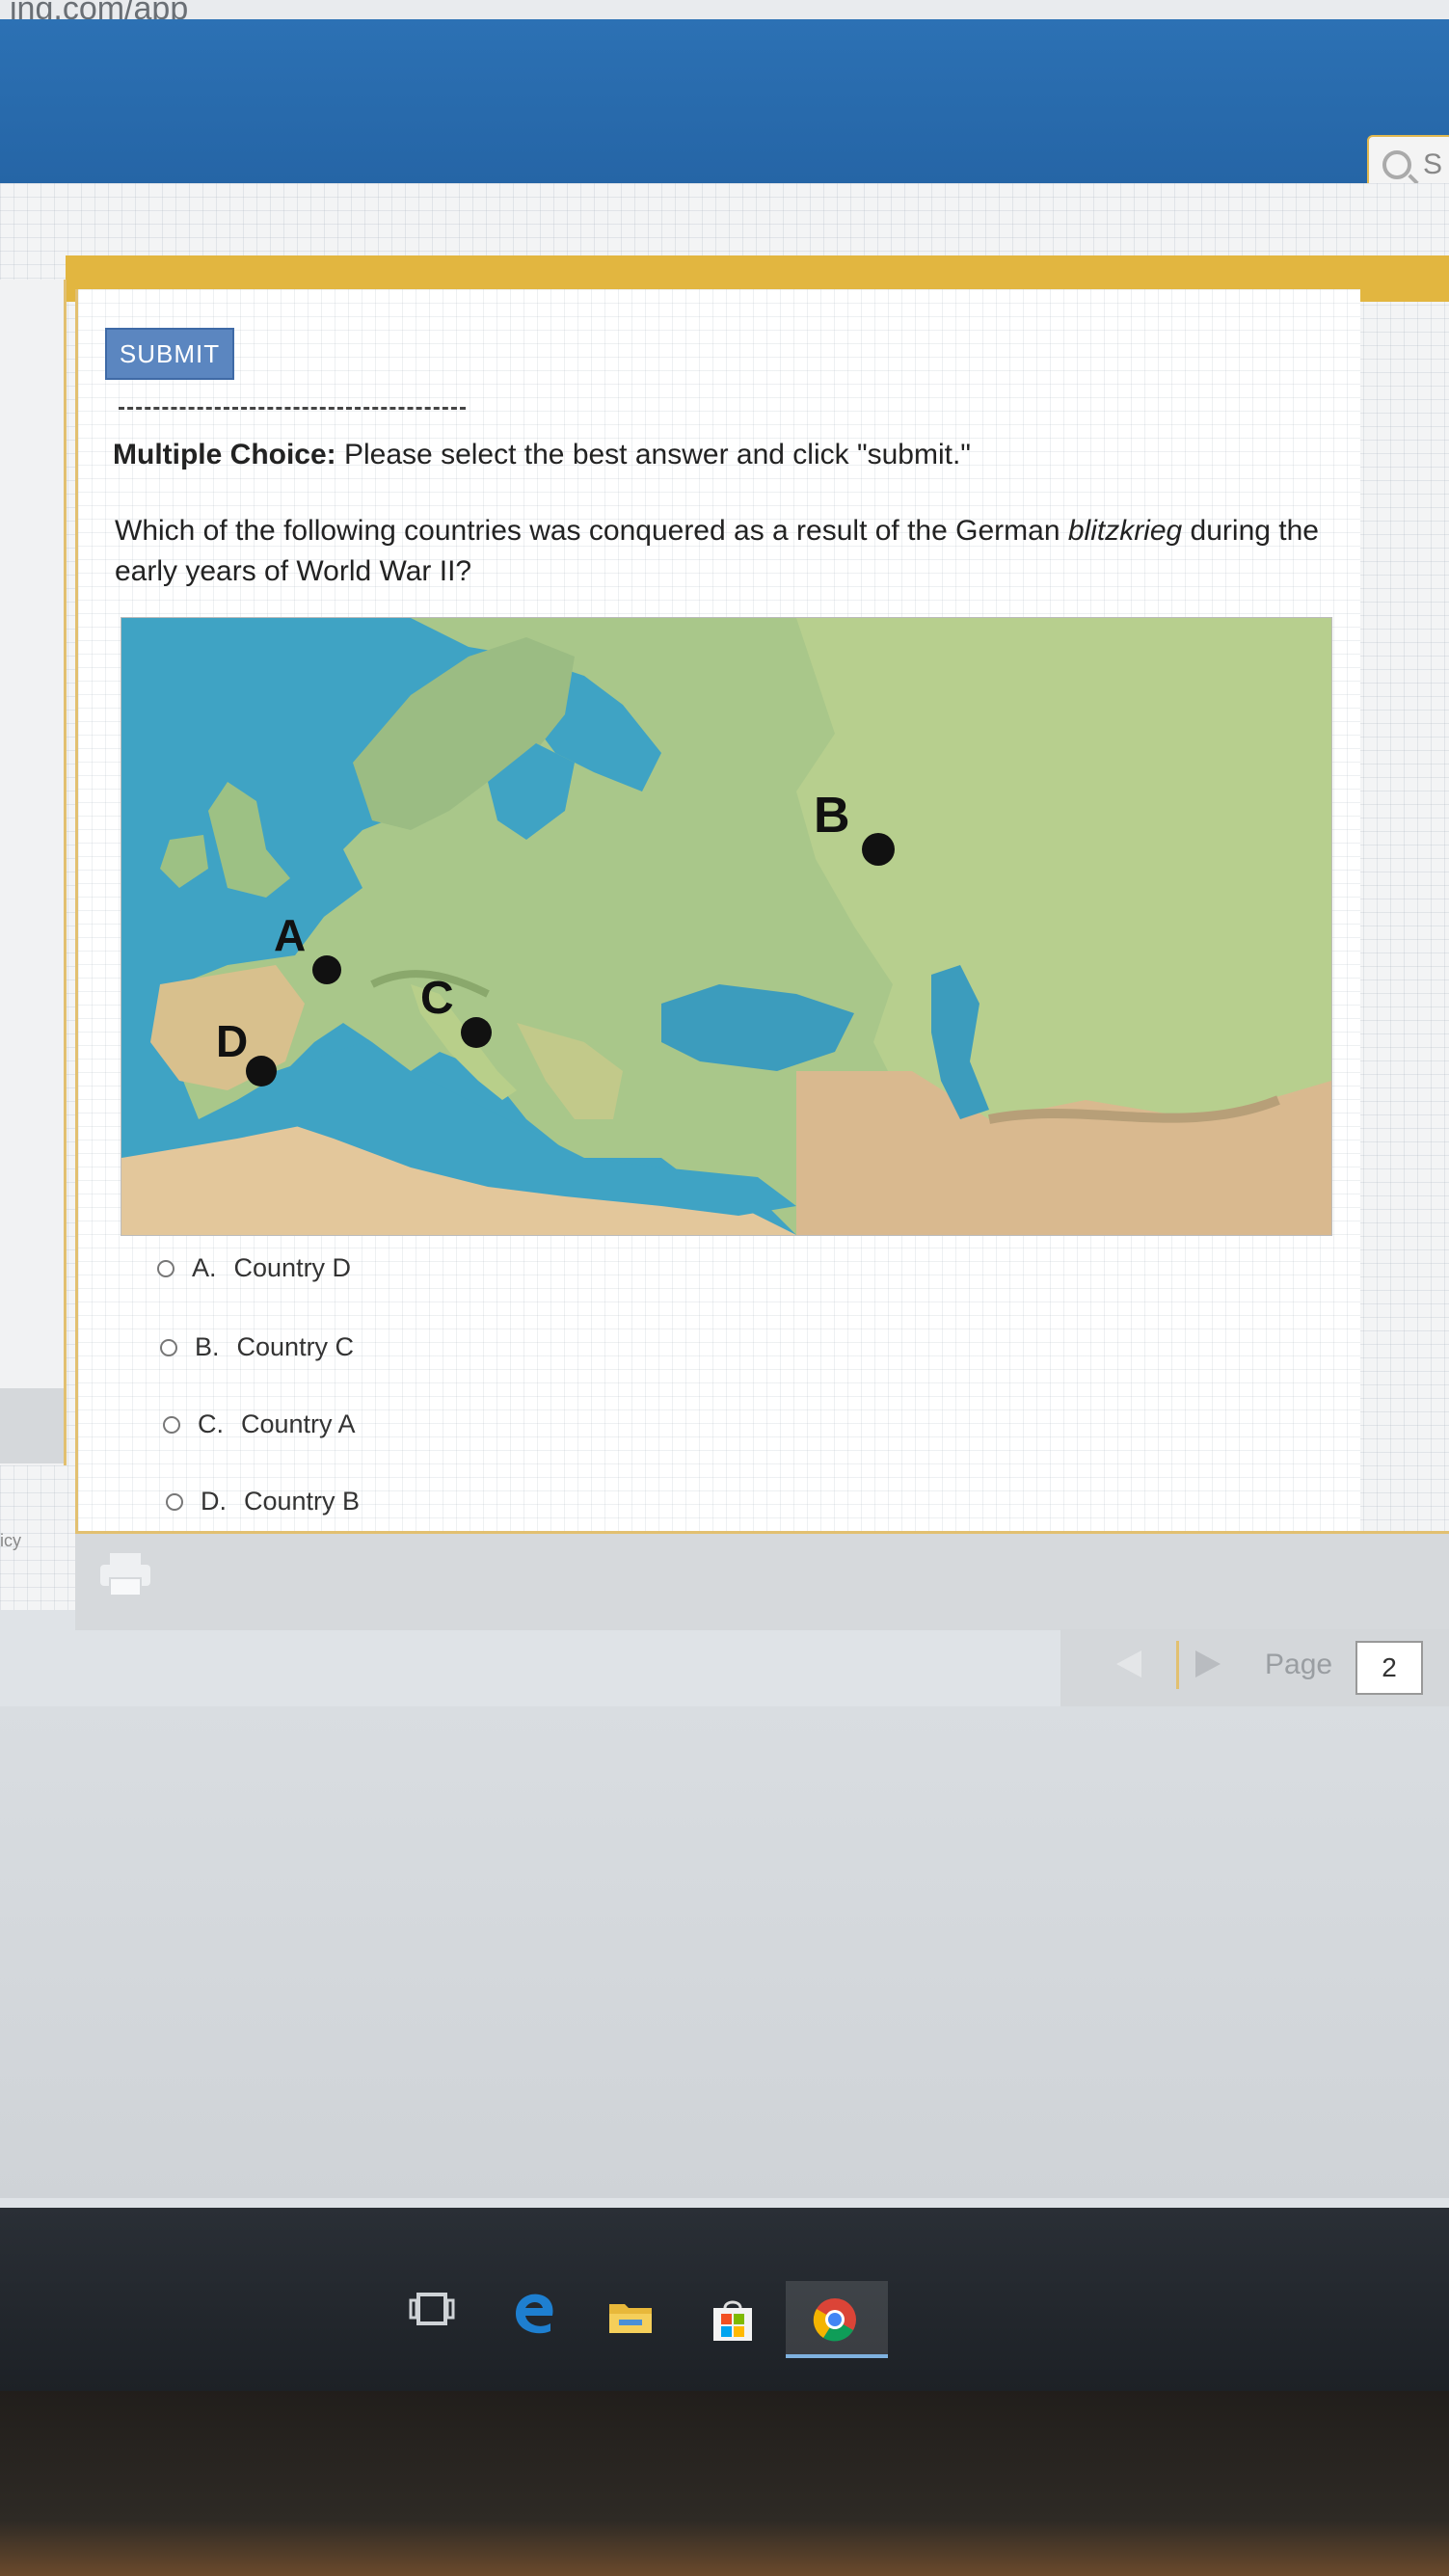 Image resolution: width=1449 pixels, height=2576 pixels. What do you see at coordinates (437, 998) in the screenshot?
I see `marker-c-label: C` at bounding box center [437, 998].